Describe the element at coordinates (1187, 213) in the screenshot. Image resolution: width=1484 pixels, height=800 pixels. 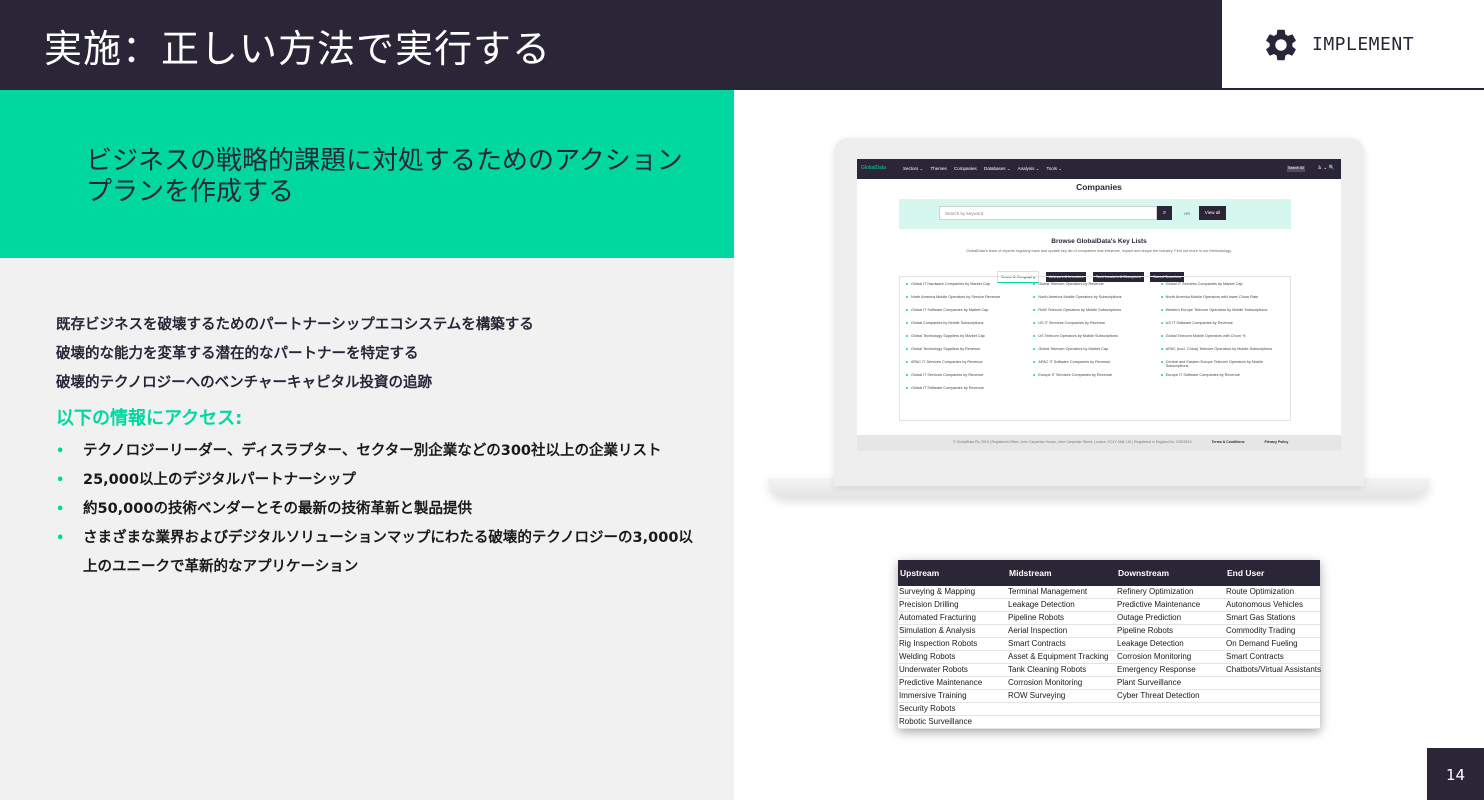
I see `or-label: OR` at that location.